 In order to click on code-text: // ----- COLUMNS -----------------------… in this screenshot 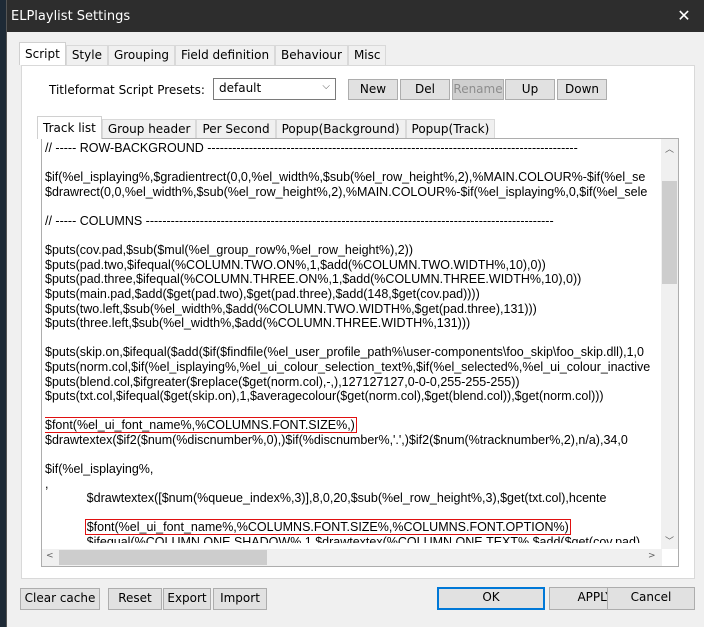, I will do `click(299, 220)`.